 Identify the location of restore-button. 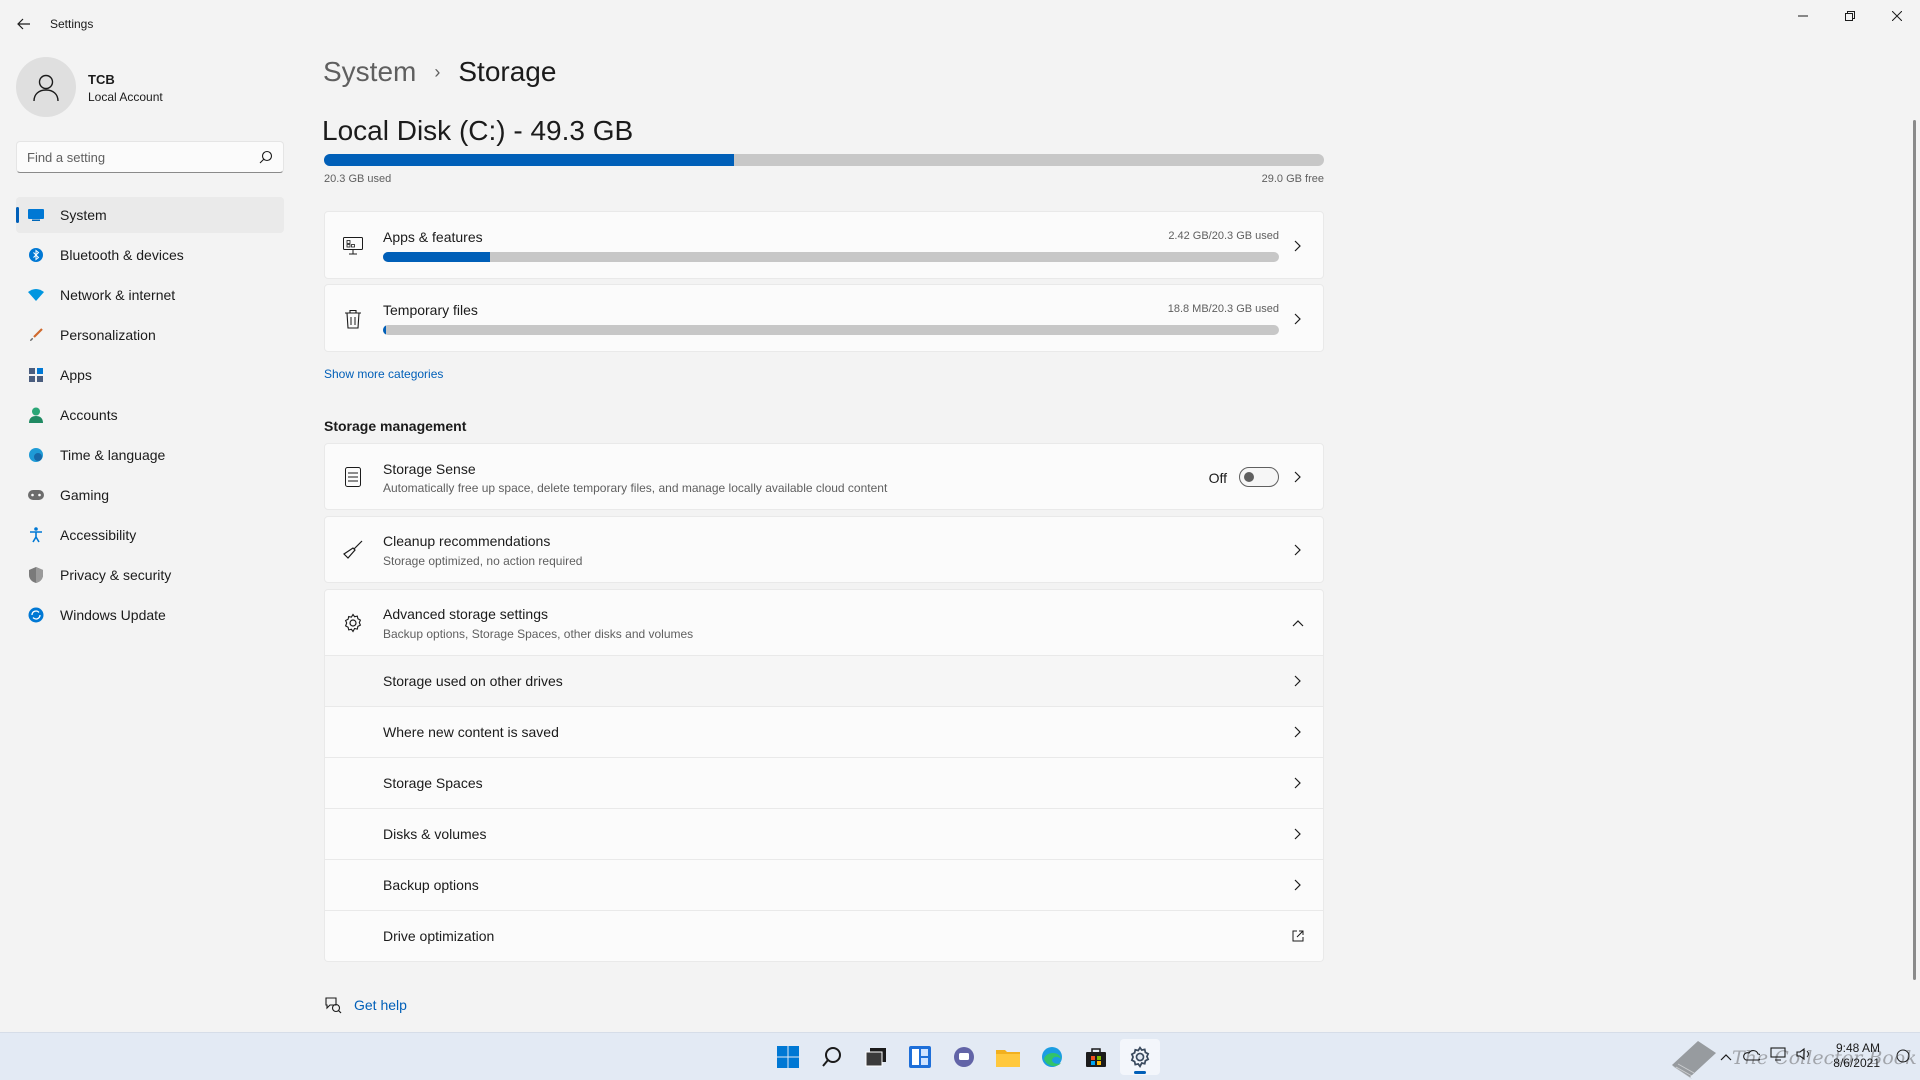
(1850, 16).